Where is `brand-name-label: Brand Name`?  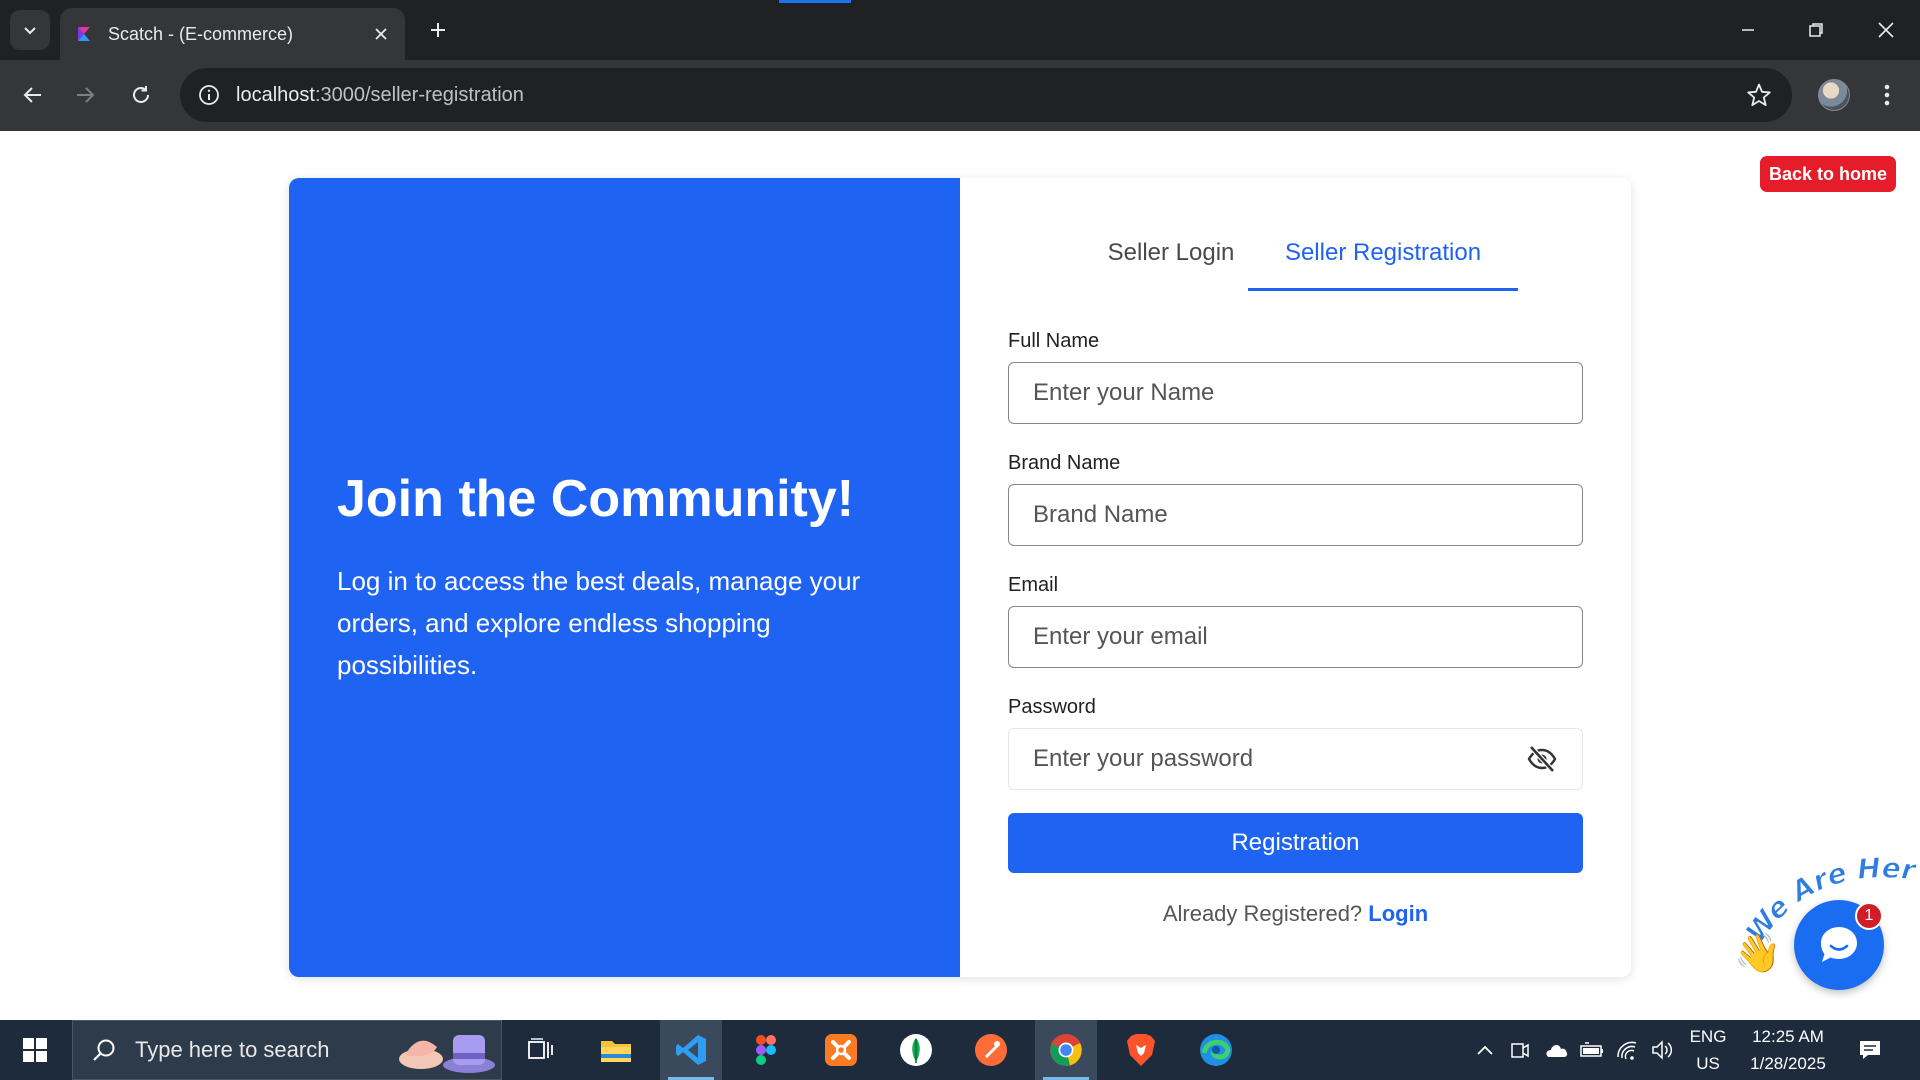
brand-name-label: Brand Name is located at coordinates (1064, 463).